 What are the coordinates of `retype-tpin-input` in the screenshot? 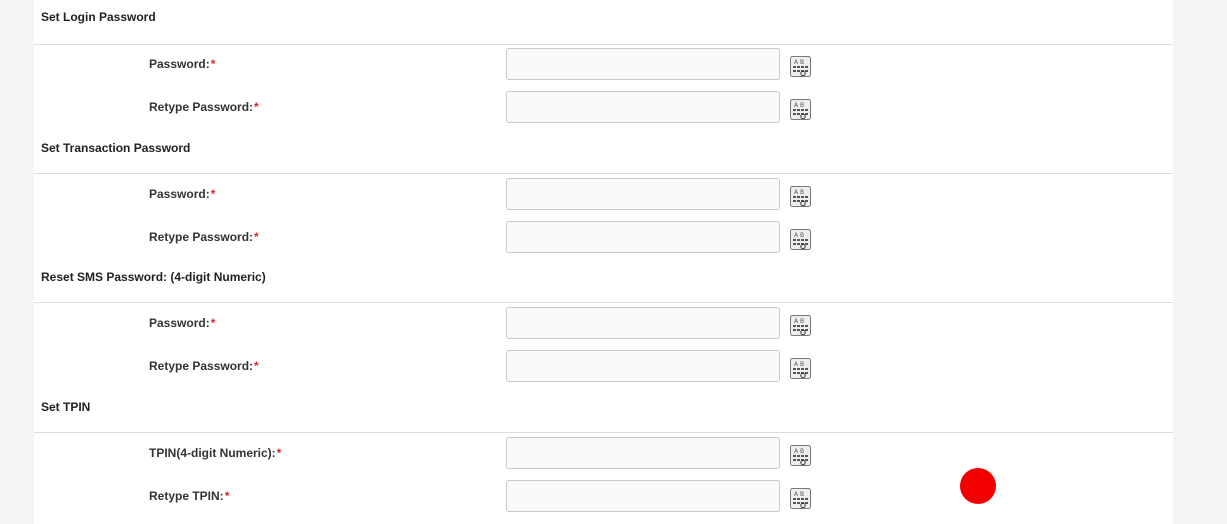 It's located at (643, 496).